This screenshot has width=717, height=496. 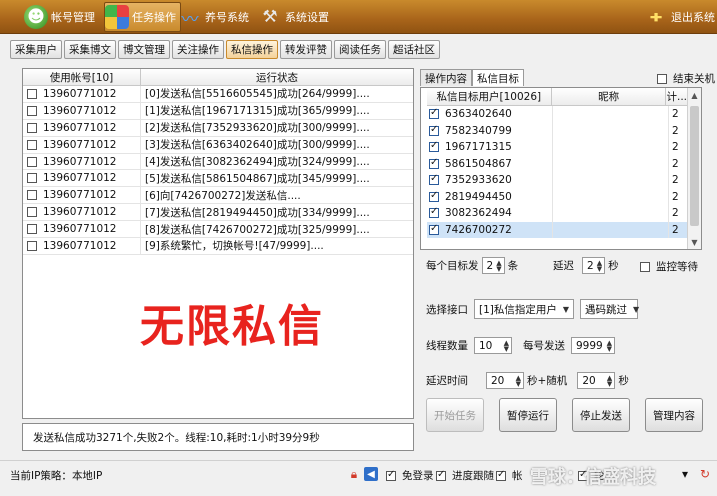 I want to click on delay-spinner: 2 ▲ ▼, so click(x=594, y=265).